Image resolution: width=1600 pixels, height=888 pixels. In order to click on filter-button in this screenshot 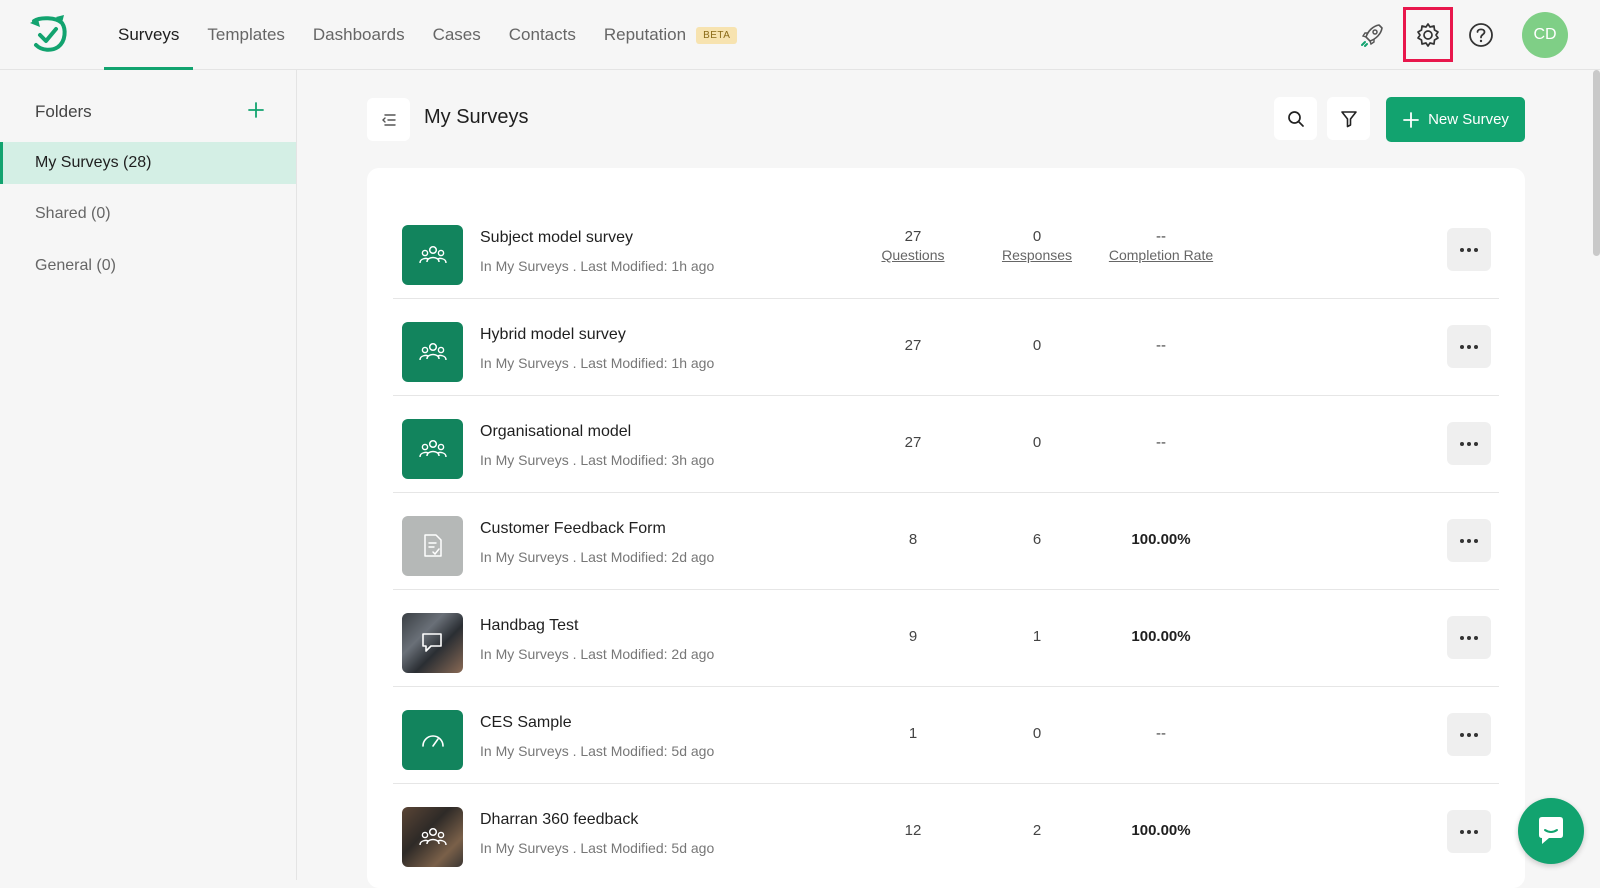, I will do `click(1348, 118)`.